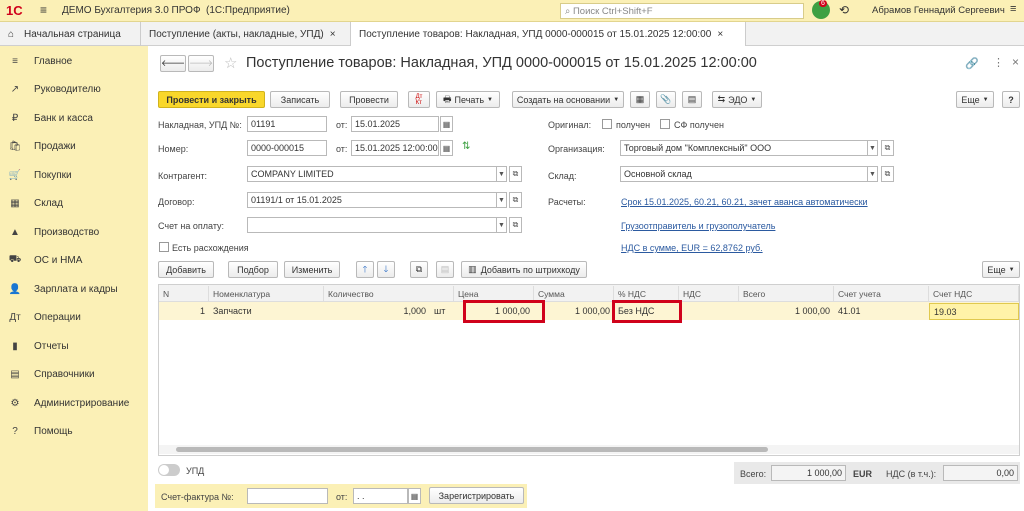 Image resolution: width=1024 pixels, height=511 pixels. What do you see at coordinates (709, 311) in the screenshot?
I see `cell-vat` at bounding box center [709, 311].